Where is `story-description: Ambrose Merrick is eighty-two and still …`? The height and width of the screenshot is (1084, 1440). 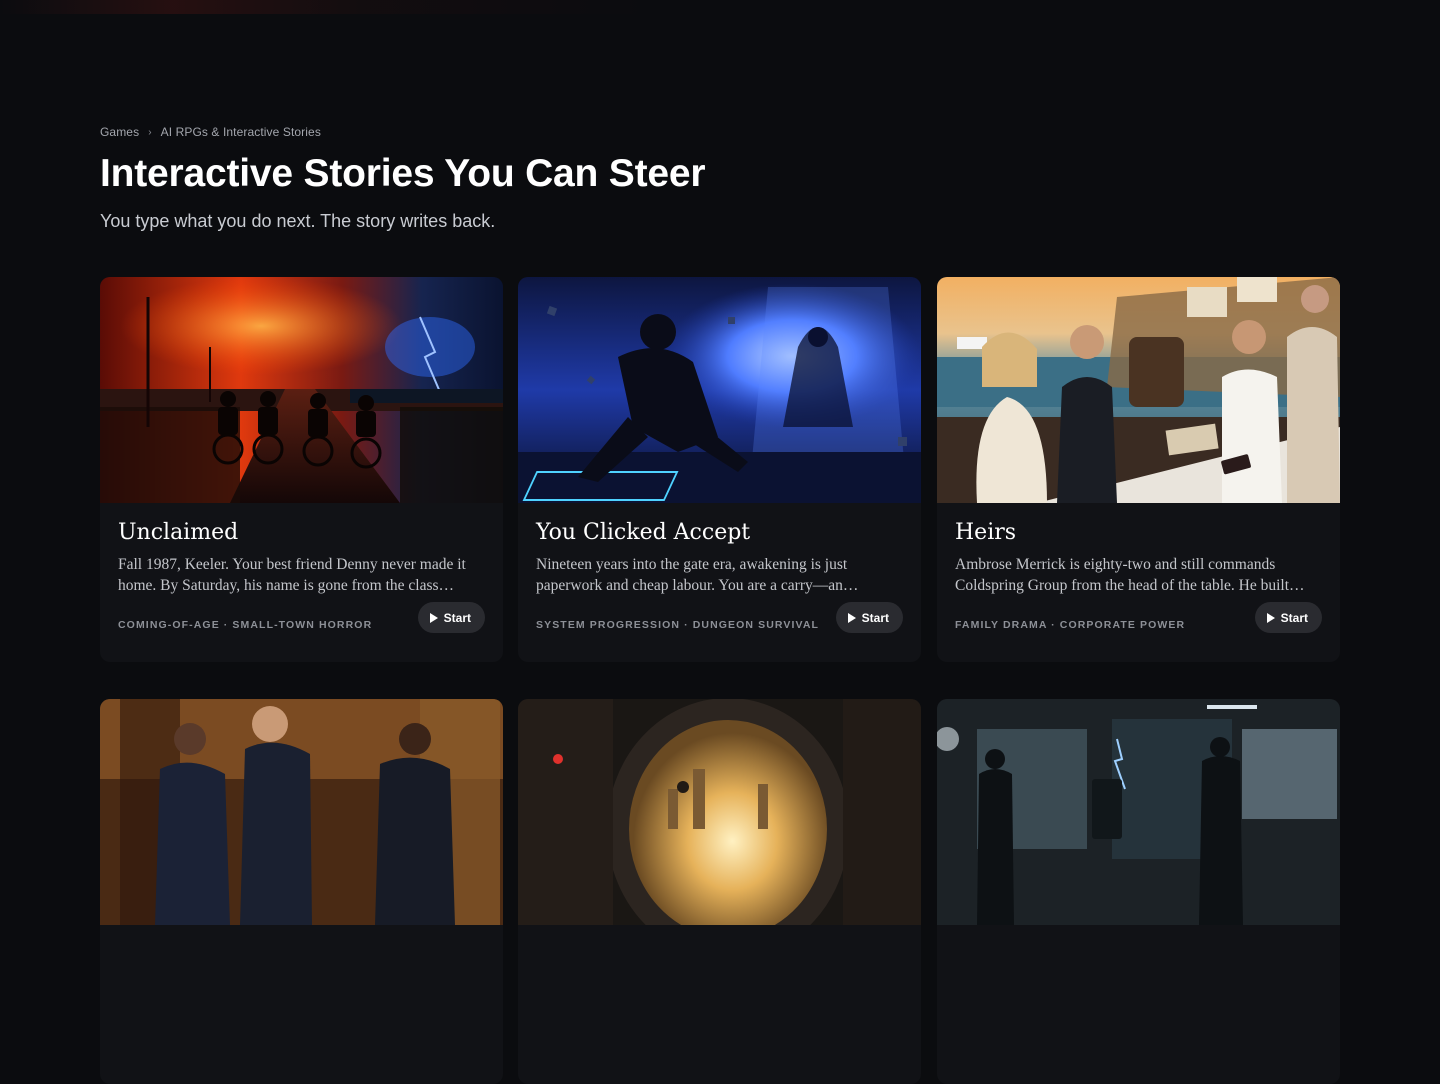
story-description: Ambrose Merrick is eighty-two and still … is located at coordinates (1130, 575).